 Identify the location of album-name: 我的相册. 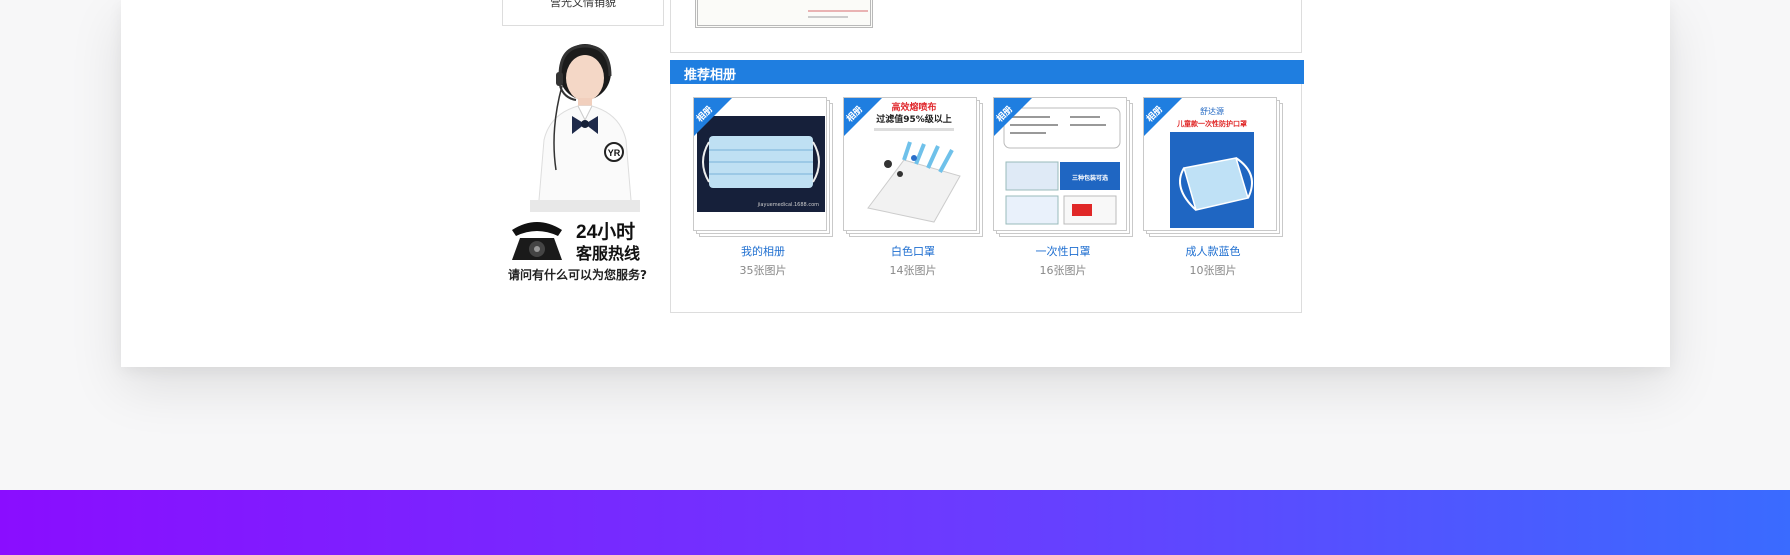
(763, 251).